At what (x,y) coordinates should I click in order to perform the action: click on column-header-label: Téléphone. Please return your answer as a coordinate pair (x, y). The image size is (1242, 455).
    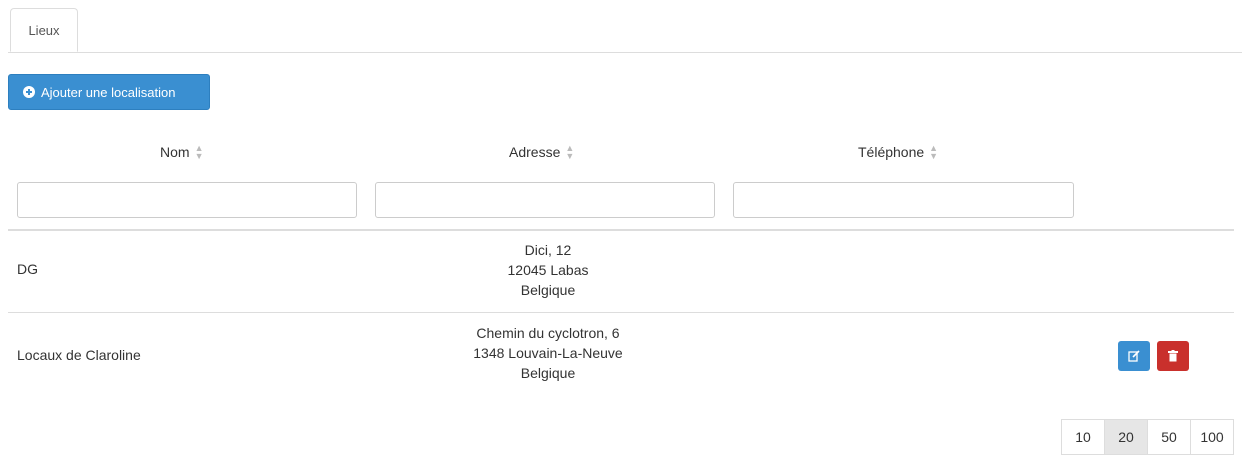
    Looking at the image, I should click on (891, 152).